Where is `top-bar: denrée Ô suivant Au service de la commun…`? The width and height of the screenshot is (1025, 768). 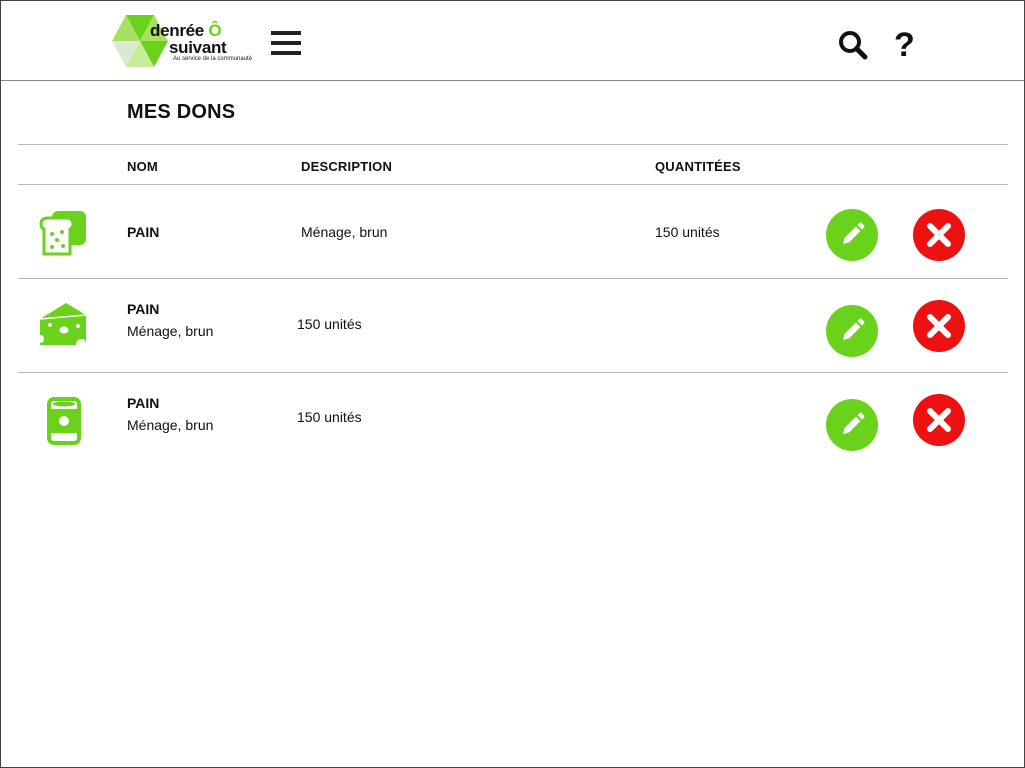
top-bar: denrée Ô suivant Au service de la commun… is located at coordinates (512, 41).